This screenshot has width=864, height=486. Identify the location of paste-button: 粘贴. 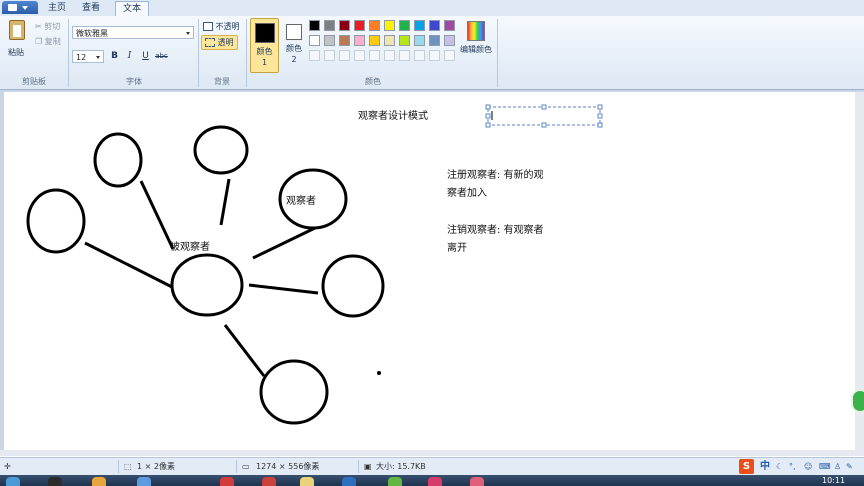
(18, 41).